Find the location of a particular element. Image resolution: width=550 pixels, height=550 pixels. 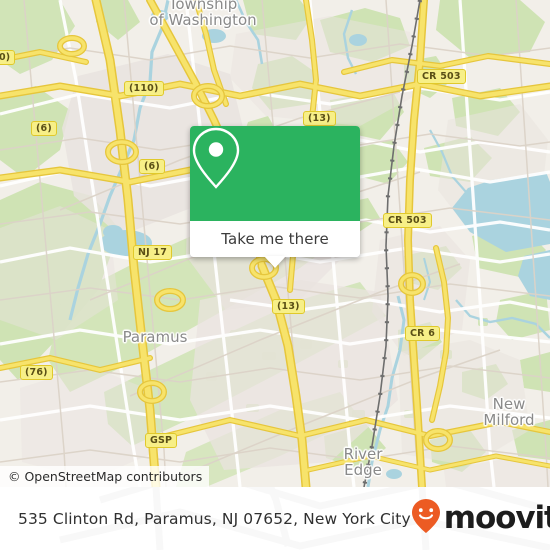

place-label-river-edge: River Edge is located at coordinates (363, 462).